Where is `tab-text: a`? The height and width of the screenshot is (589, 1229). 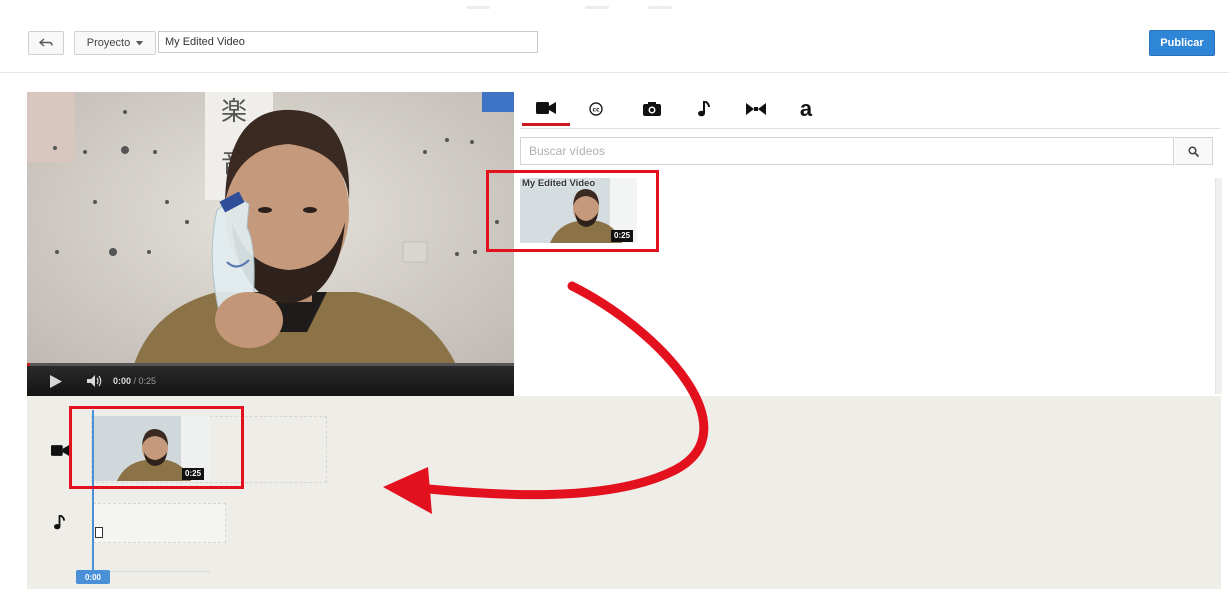
tab-text: a is located at coordinates (806, 109).